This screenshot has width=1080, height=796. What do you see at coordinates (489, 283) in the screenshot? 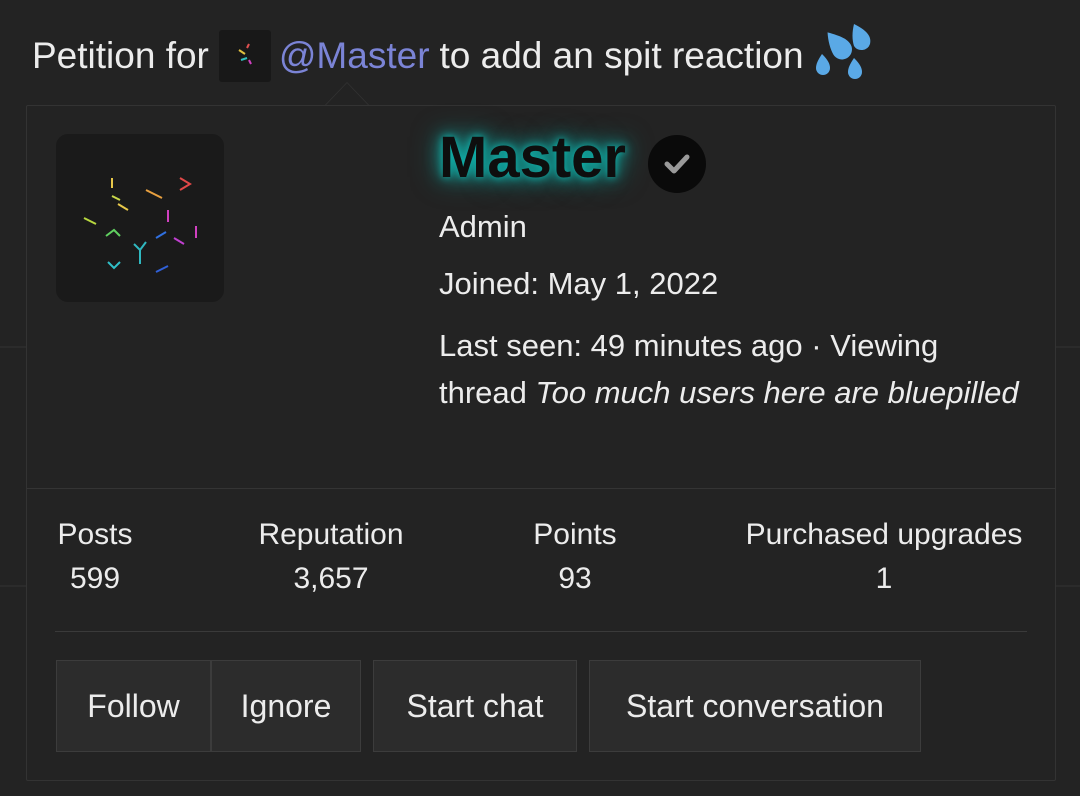
I see `joined-label: Joined:` at bounding box center [489, 283].